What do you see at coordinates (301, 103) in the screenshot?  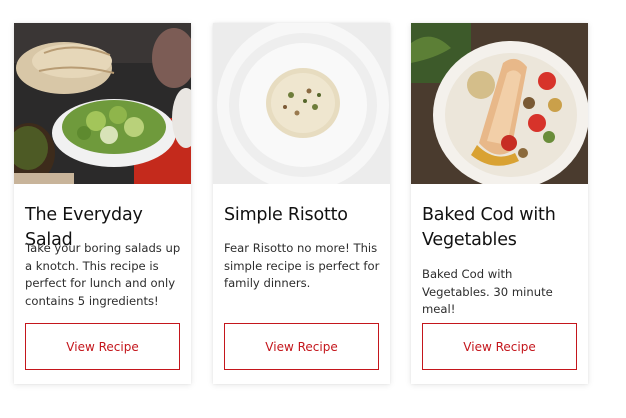 I see `risotto-photo` at bounding box center [301, 103].